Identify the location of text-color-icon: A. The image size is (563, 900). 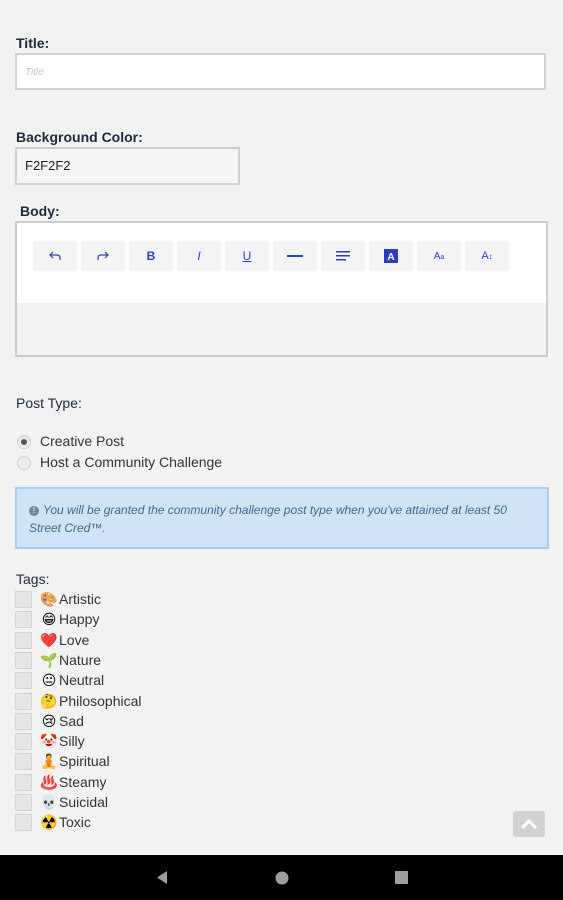
(391, 256).